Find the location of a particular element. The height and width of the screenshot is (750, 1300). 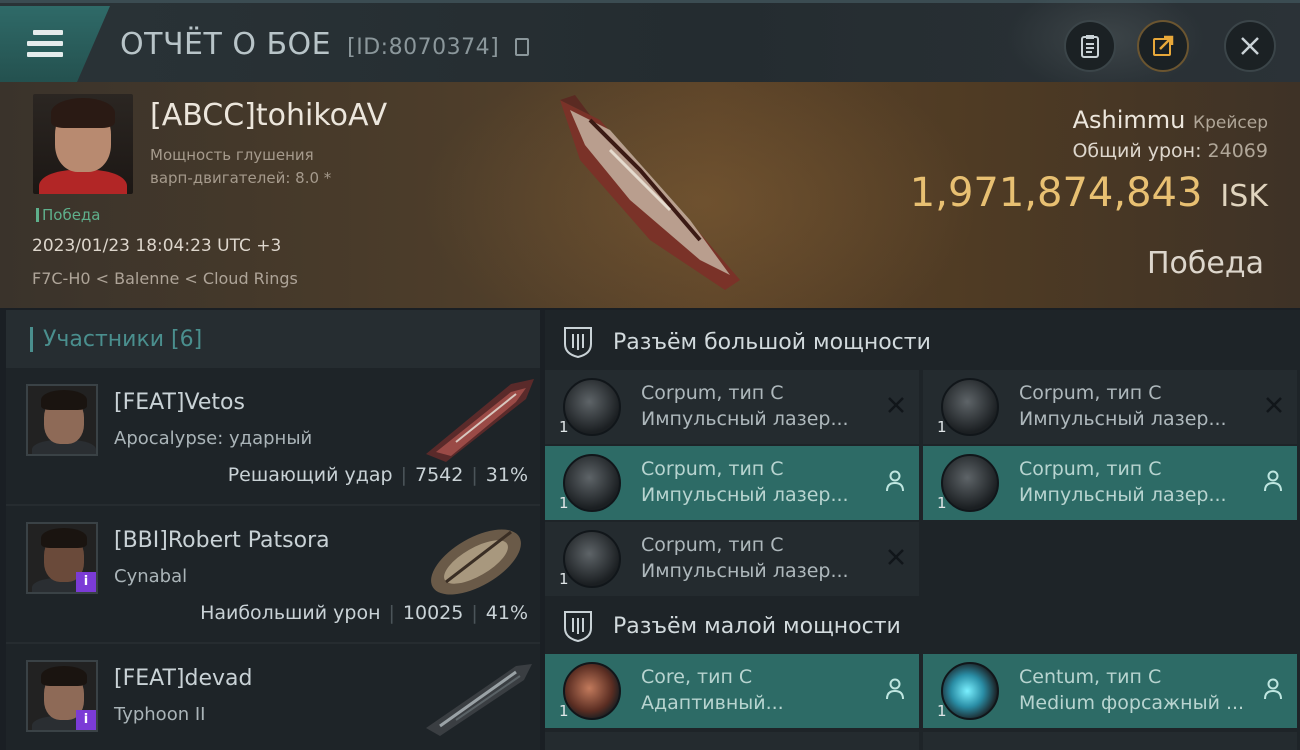

participant-row: i [FEAT]devad Typhoon II is located at coordinates (273, 697).